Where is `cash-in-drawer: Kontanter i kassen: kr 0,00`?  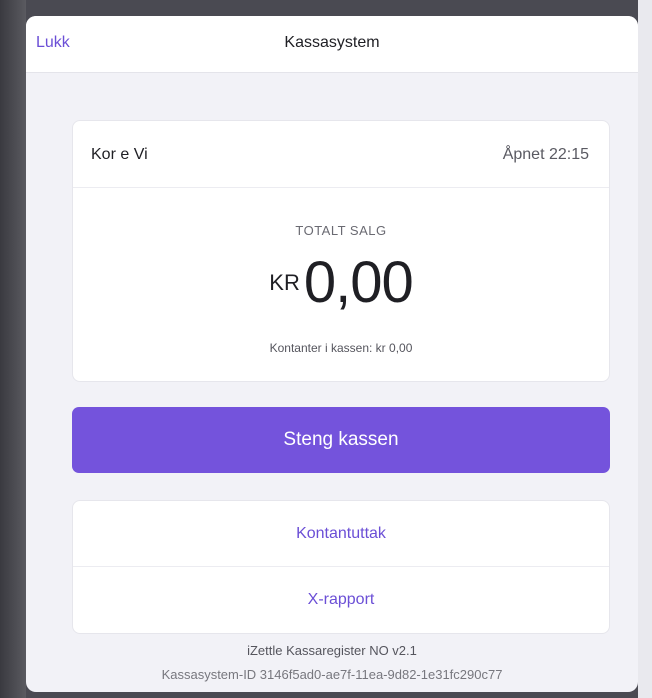
cash-in-drawer: Kontanter i kassen: kr 0,00 is located at coordinates (341, 348).